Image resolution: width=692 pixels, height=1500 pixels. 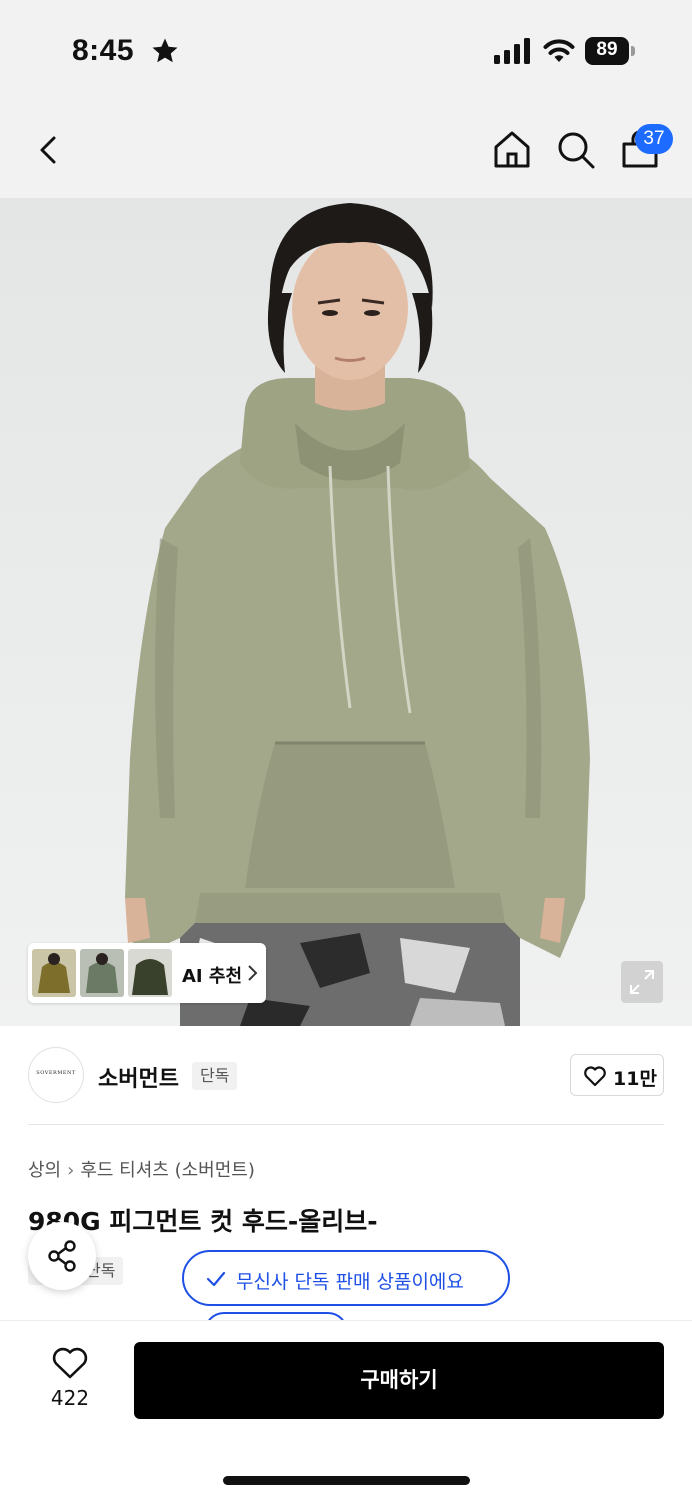 I want to click on chevron-right-icon, so click(x=253, y=973).